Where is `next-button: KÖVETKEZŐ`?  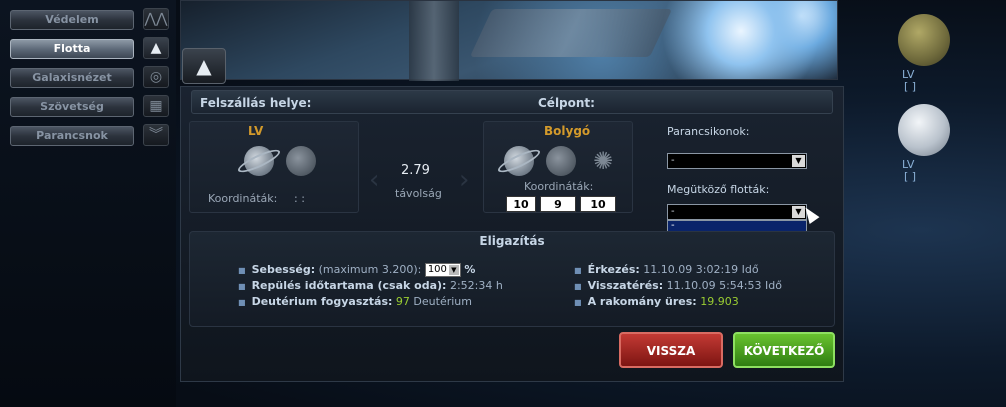
next-button: KÖVETKEZŐ is located at coordinates (784, 350).